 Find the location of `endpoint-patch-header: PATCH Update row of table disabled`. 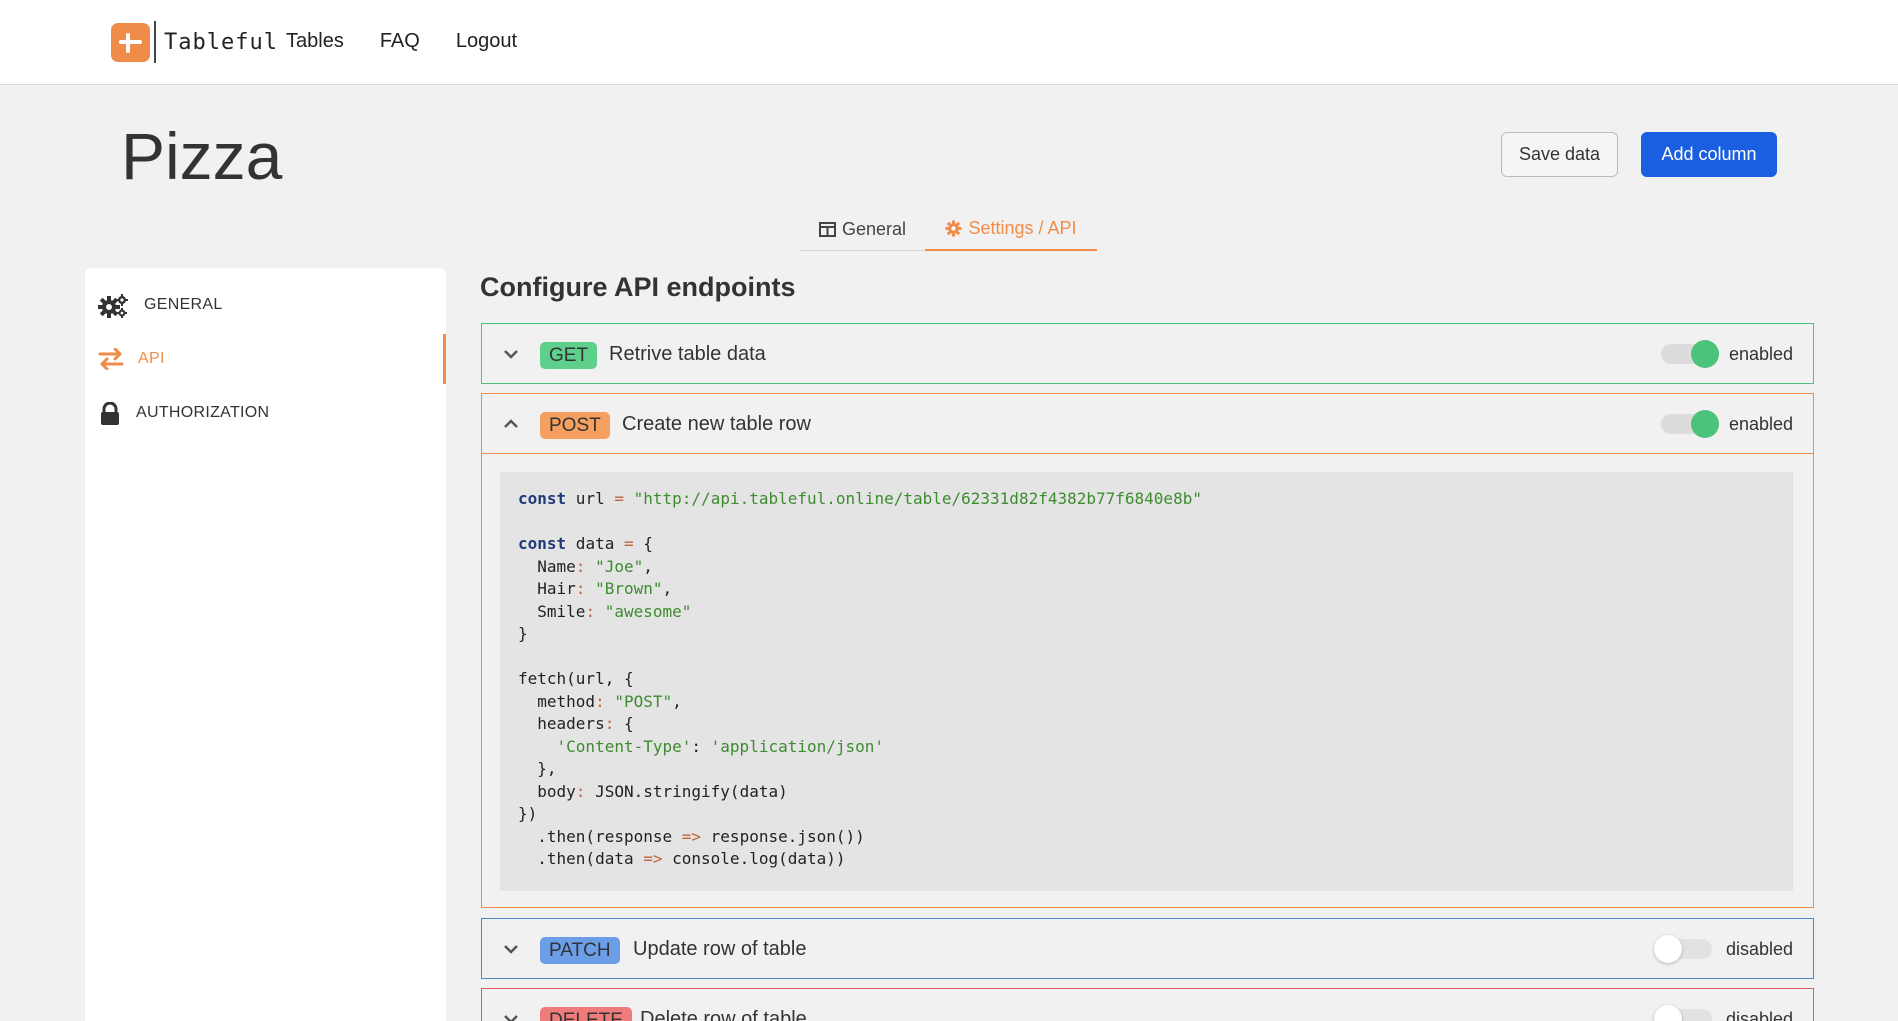

endpoint-patch-header: PATCH Update row of table disabled is located at coordinates (1147, 949).